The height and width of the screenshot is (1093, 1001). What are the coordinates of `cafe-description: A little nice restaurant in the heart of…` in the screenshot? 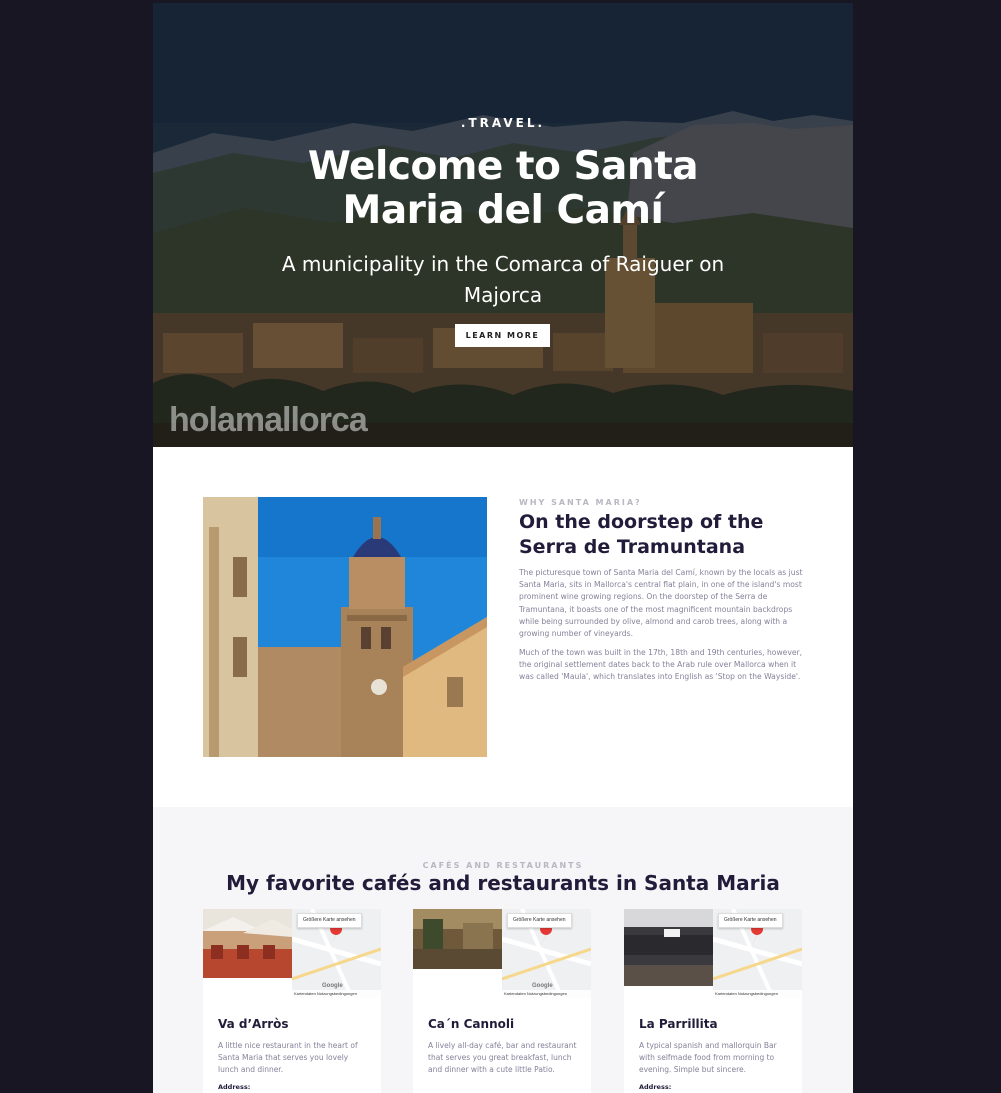 It's located at (288, 1057).